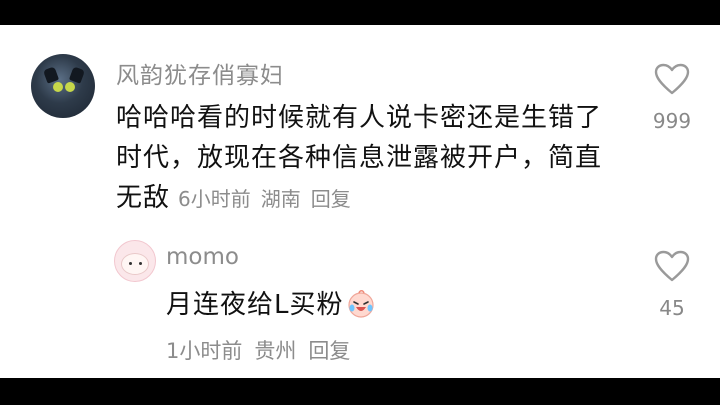 Image resolution: width=720 pixels, height=405 pixels. I want to click on comment-time: 6小时前, so click(214, 199).